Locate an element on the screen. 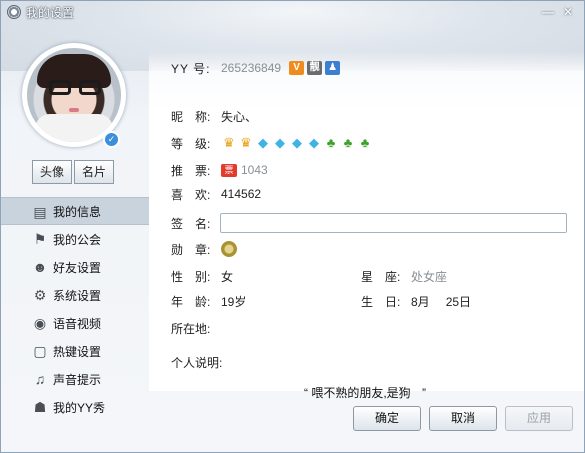 This screenshot has width=585, height=453. sidebar-item-label: 系统设置 is located at coordinates (77, 295).